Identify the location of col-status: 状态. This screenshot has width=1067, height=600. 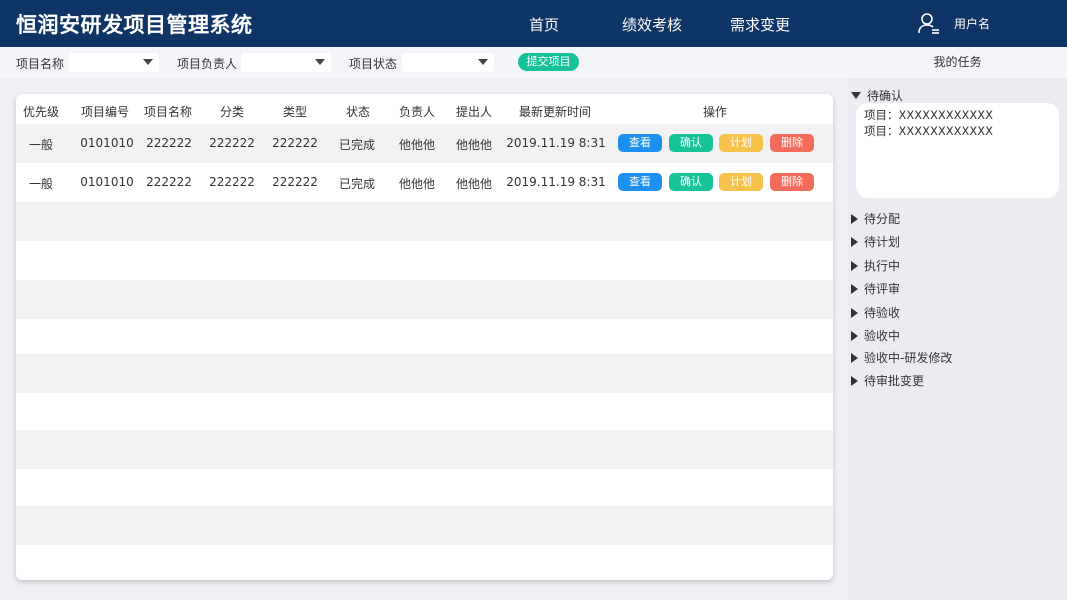
(358, 112).